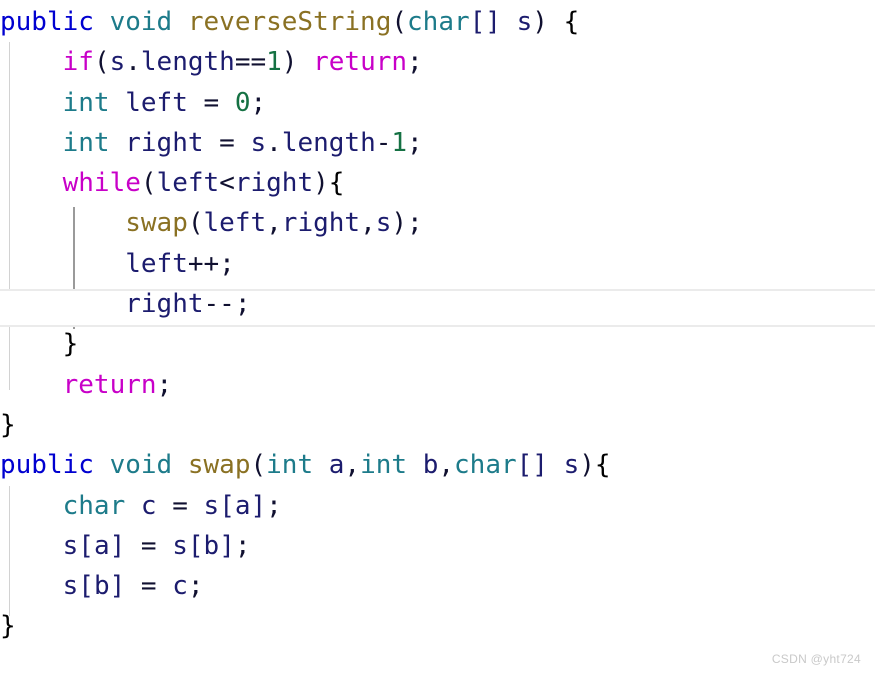  Describe the element at coordinates (437, 506) in the screenshot. I see `code-line: char c = s[a];` at that location.